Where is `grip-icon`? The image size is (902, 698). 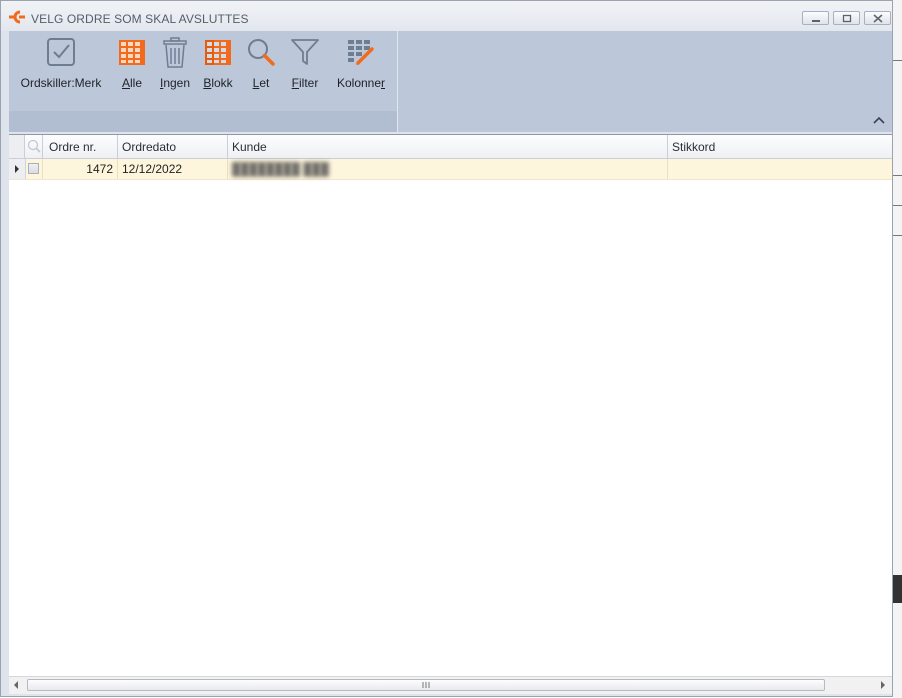 grip-icon is located at coordinates (426, 685).